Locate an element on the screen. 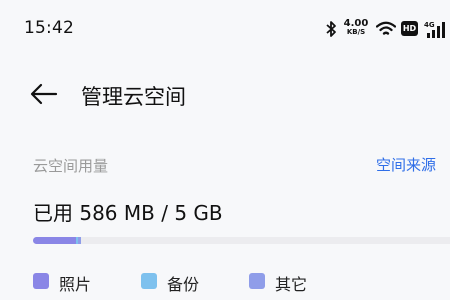 This screenshot has height=300, width=450. usage-summary: 已用 586 MB / 5 GB is located at coordinates (128, 213).